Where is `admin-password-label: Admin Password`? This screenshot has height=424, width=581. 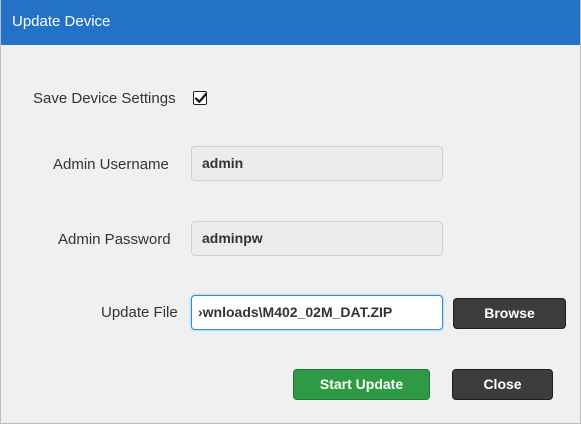 admin-password-label: Admin Password is located at coordinates (114, 239).